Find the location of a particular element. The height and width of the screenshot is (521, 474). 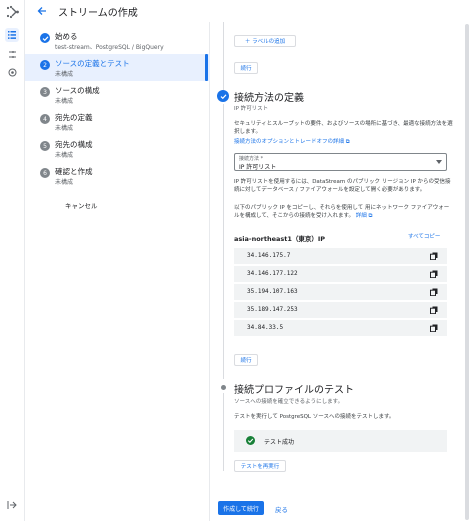

connection-method-subtitle: IP 許可リスト is located at coordinates (251, 109).